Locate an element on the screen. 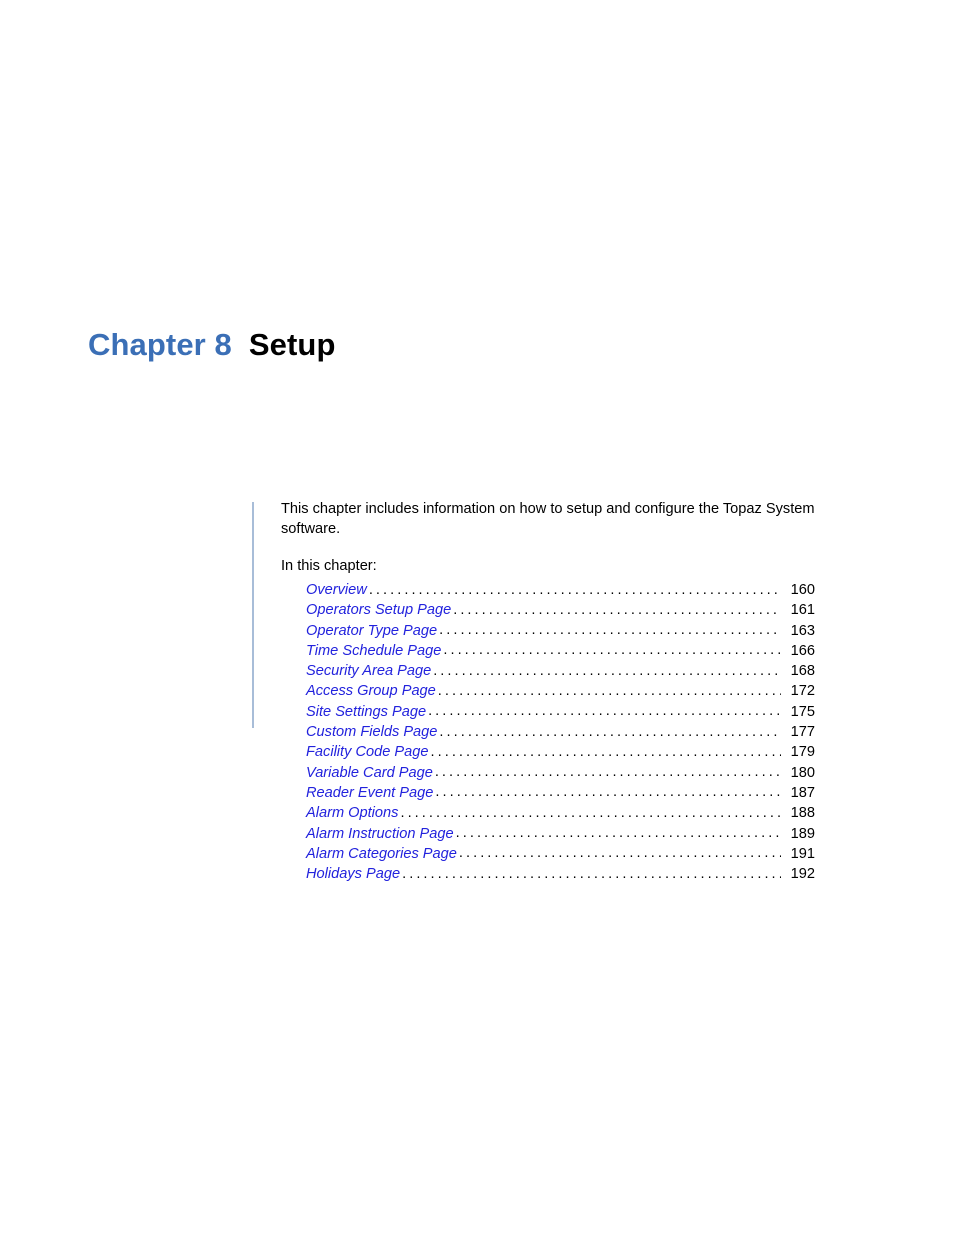 Image resolution: width=954 pixels, height=1235 pixels. chapter-number-label: Chapter 8 is located at coordinates (160, 344).